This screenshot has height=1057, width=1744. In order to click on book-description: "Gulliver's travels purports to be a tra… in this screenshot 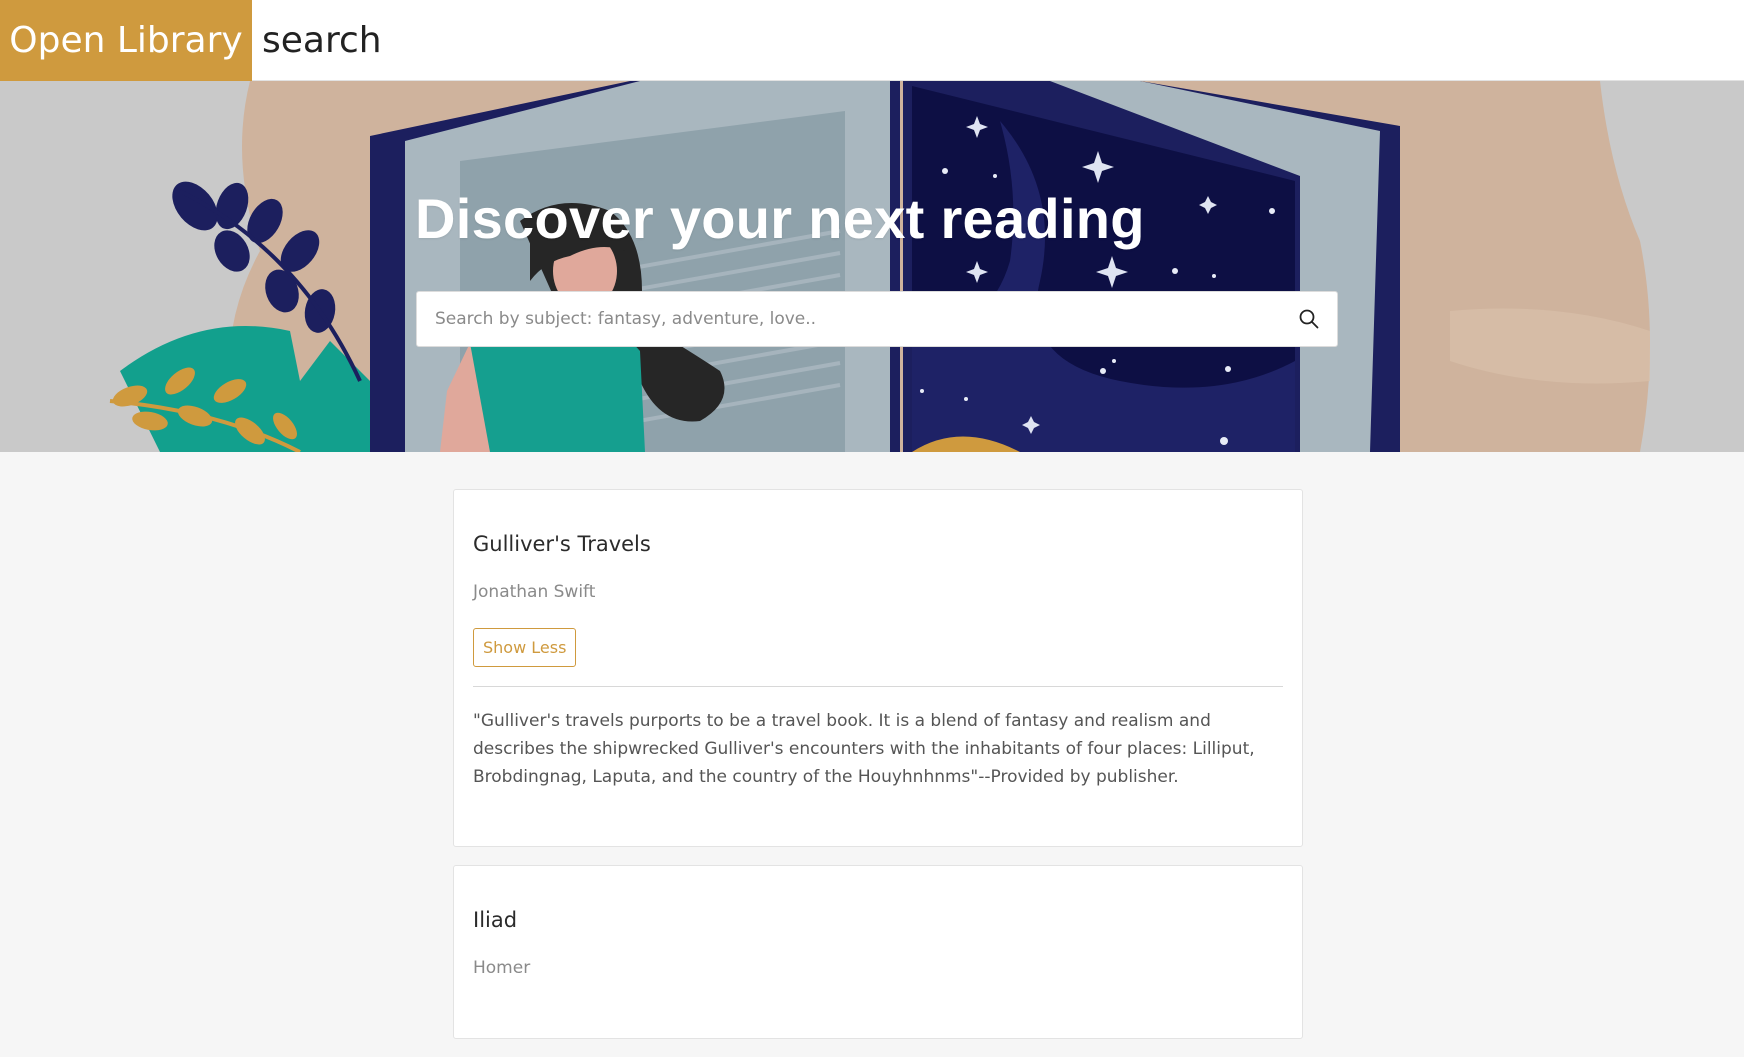, I will do `click(864, 749)`.